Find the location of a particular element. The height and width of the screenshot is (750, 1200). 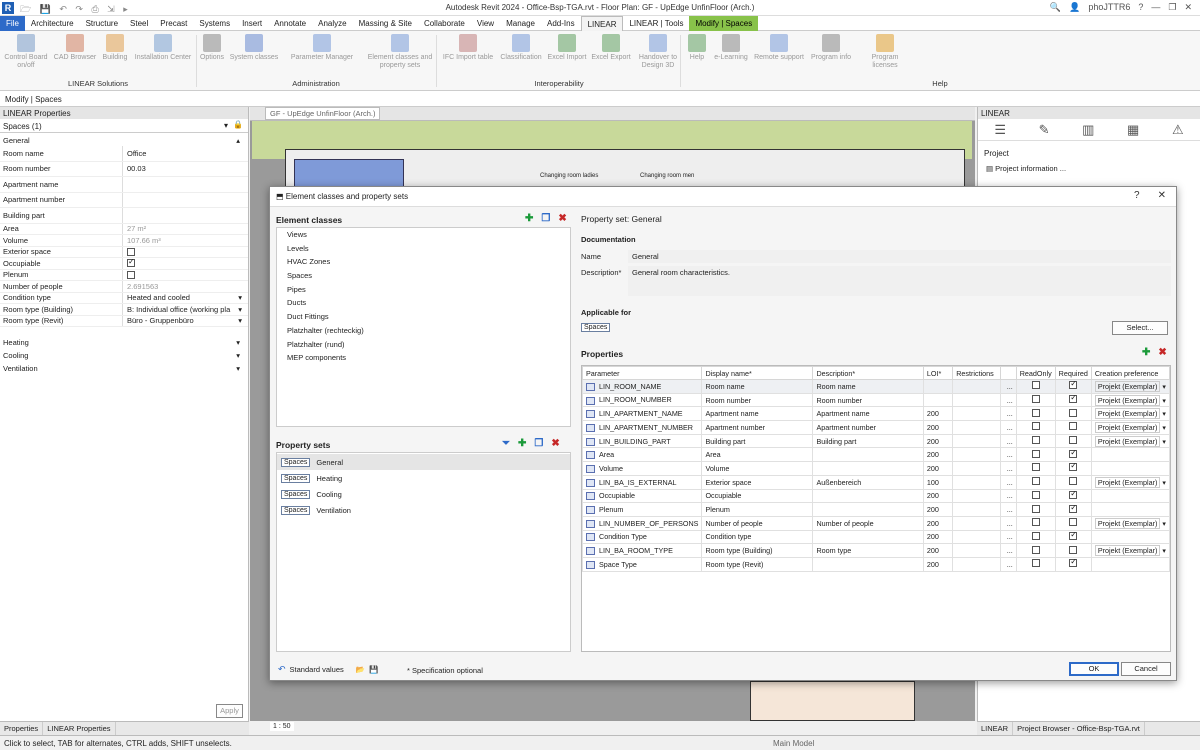

description-cell: Number of people is located at coordinates (868, 523).